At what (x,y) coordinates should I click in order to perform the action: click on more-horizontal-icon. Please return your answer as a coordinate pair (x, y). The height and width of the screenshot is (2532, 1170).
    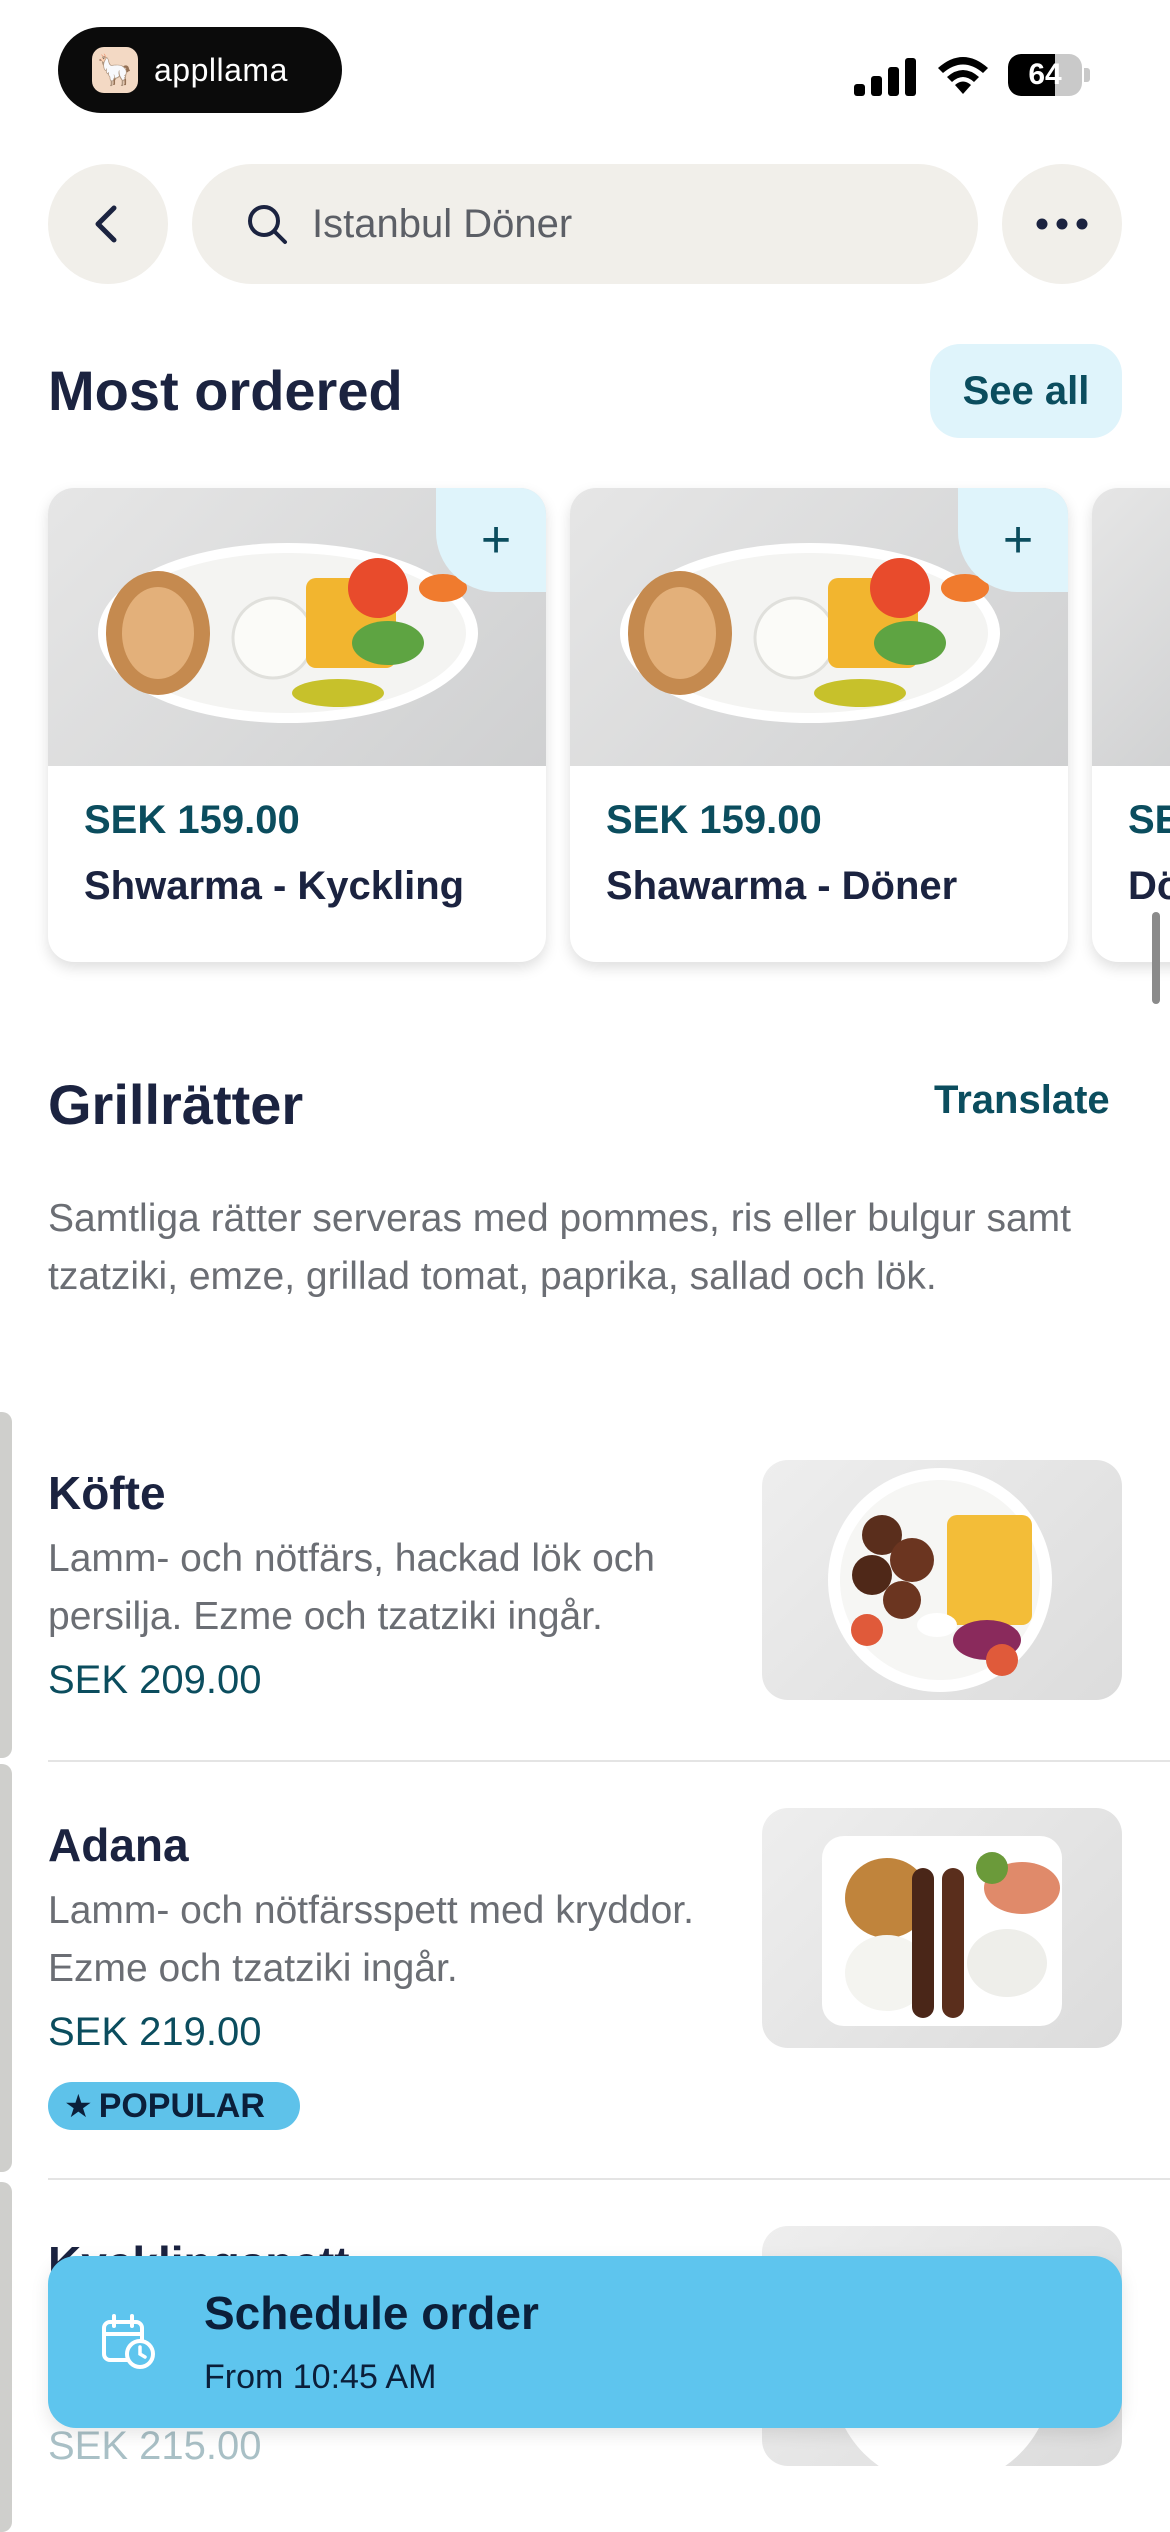
    Looking at the image, I should click on (1062, 224).